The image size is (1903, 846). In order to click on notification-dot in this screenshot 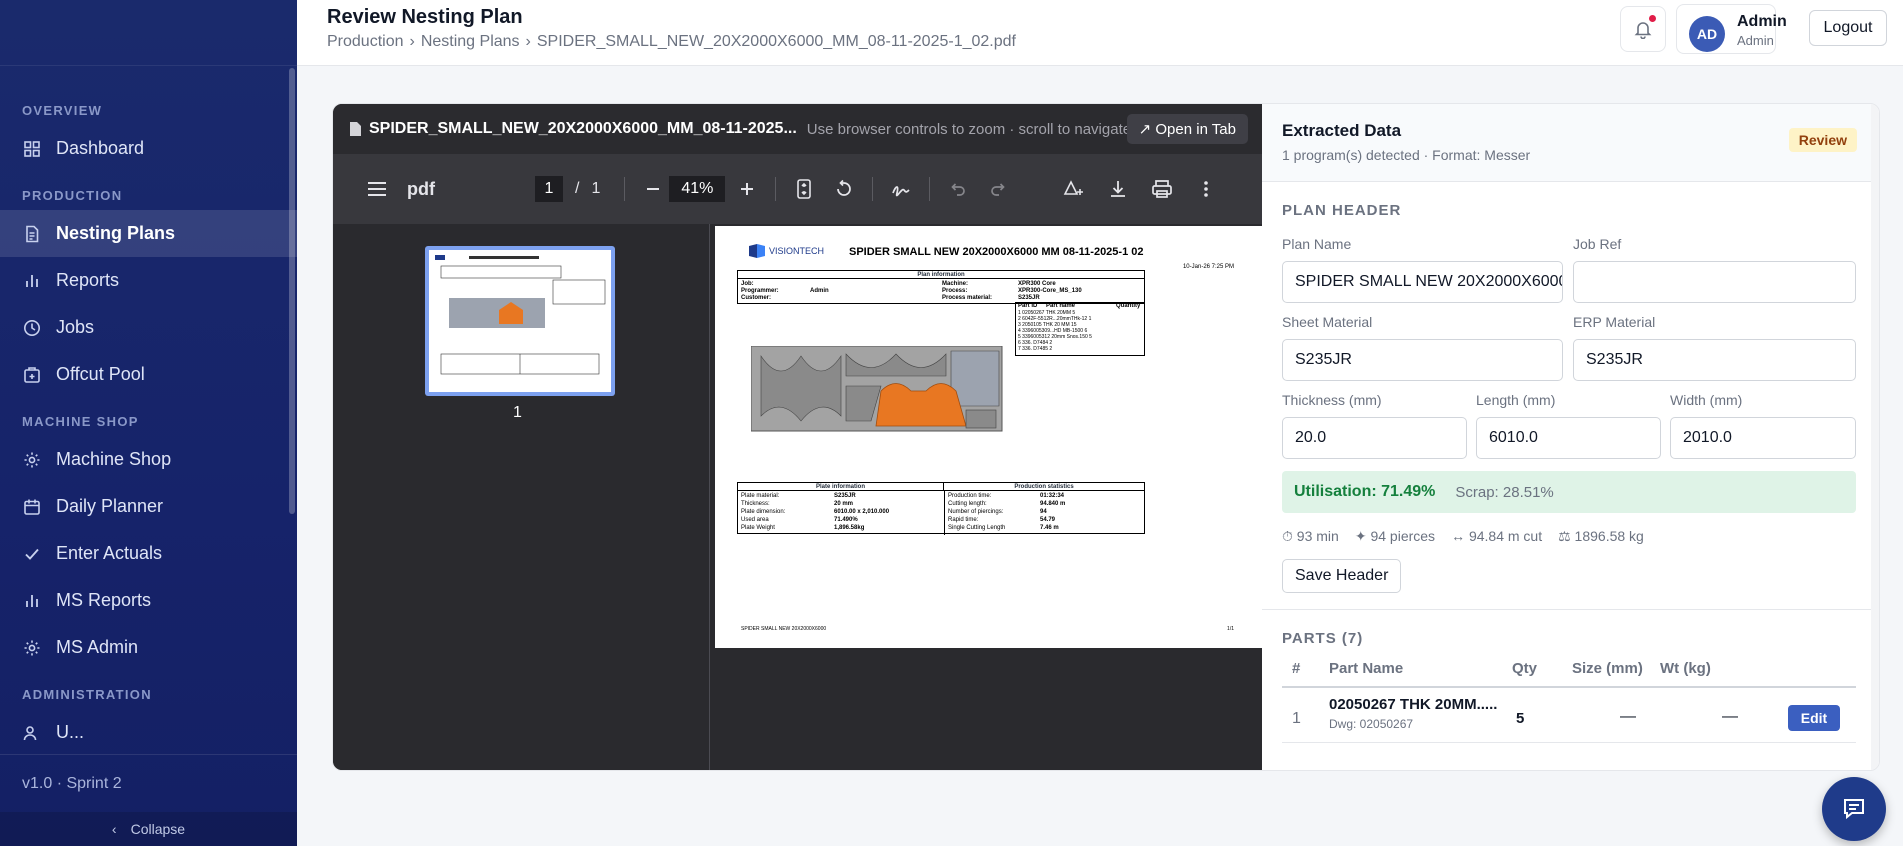, I will do `click(1652, 18)`.